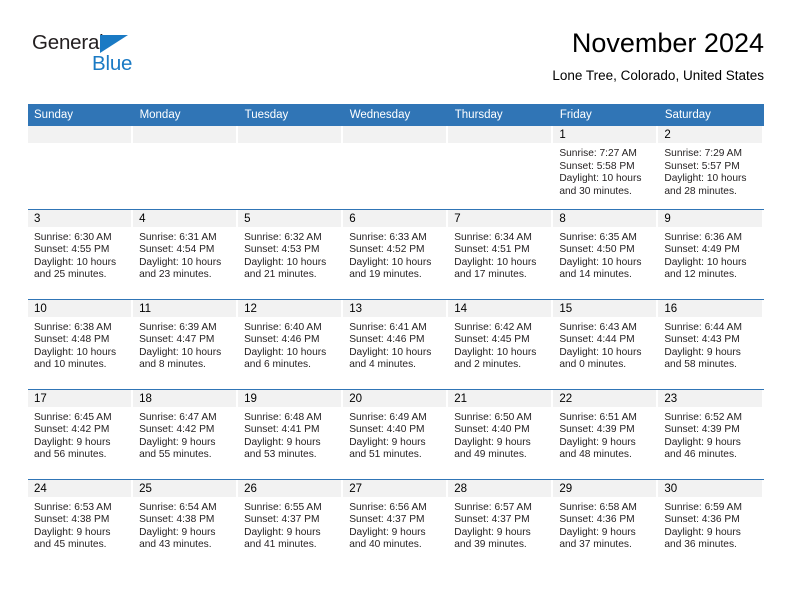 The width and height of the screenshot is (792, 612). I want to click on general-blue-logo: General Blue, so click(97, 59).